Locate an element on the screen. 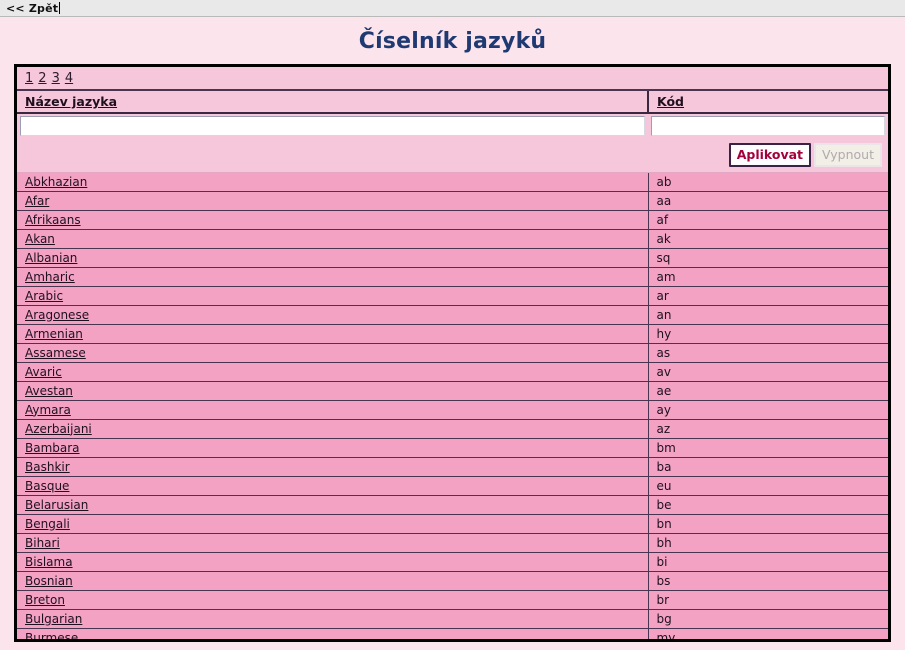  table-row: Azerbaijani az is located at coordinates (452, 429).